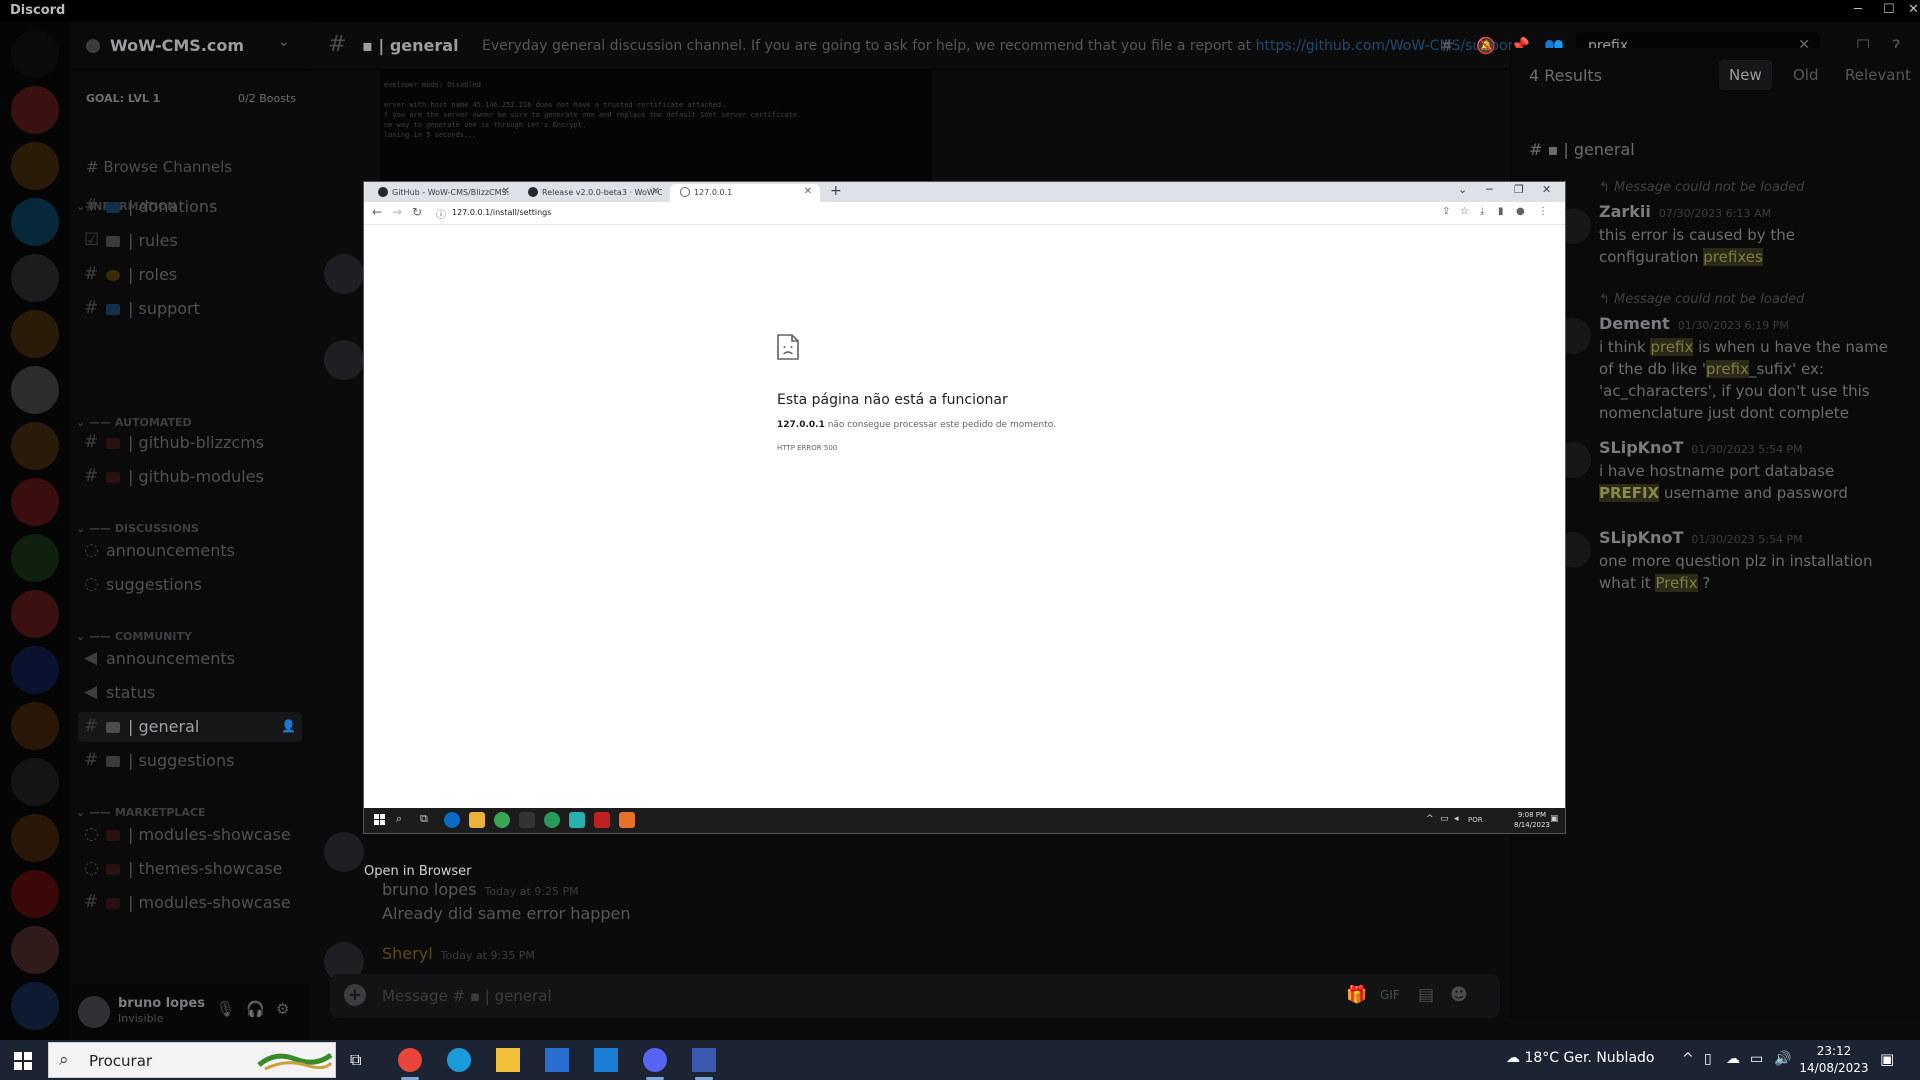 This screenshot has width=1920, height=1080. Describe the element at coordinates (288, 726) in the screenshot. I see `add-user-icon: 👤` at that location.